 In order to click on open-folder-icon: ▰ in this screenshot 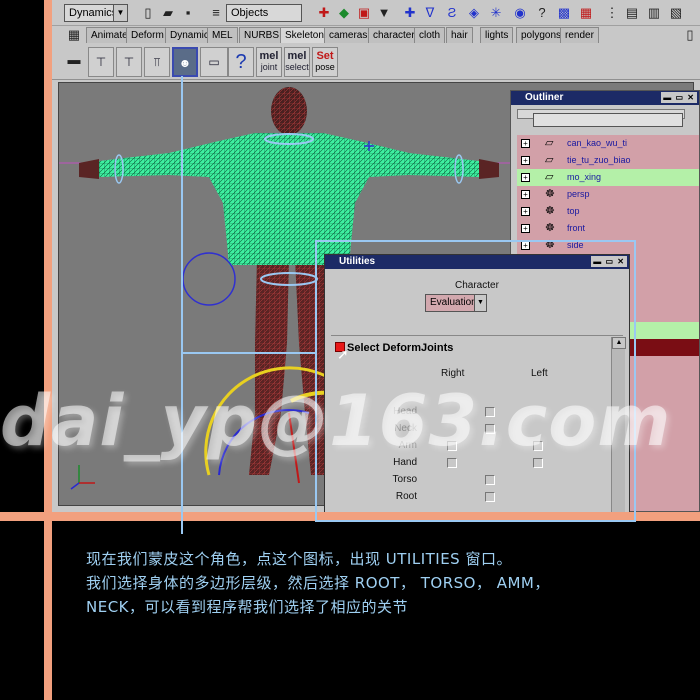, I will do `click(168, 13)`.